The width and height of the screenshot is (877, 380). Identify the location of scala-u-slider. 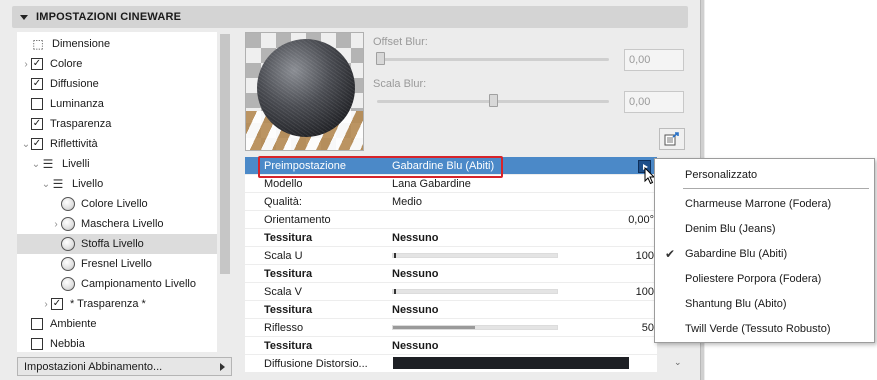
(475, 255).